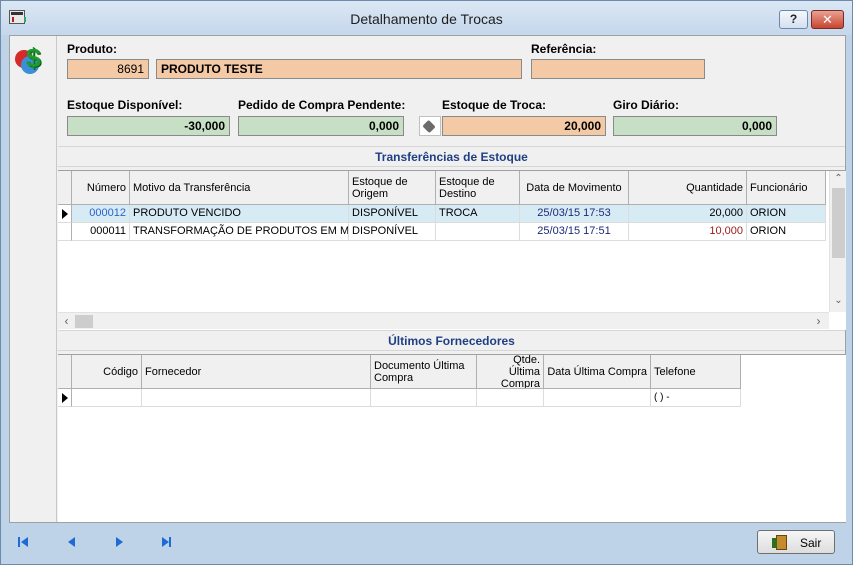  I want to click on cell-data: 25/03/15 17:51, so click(574, 232).